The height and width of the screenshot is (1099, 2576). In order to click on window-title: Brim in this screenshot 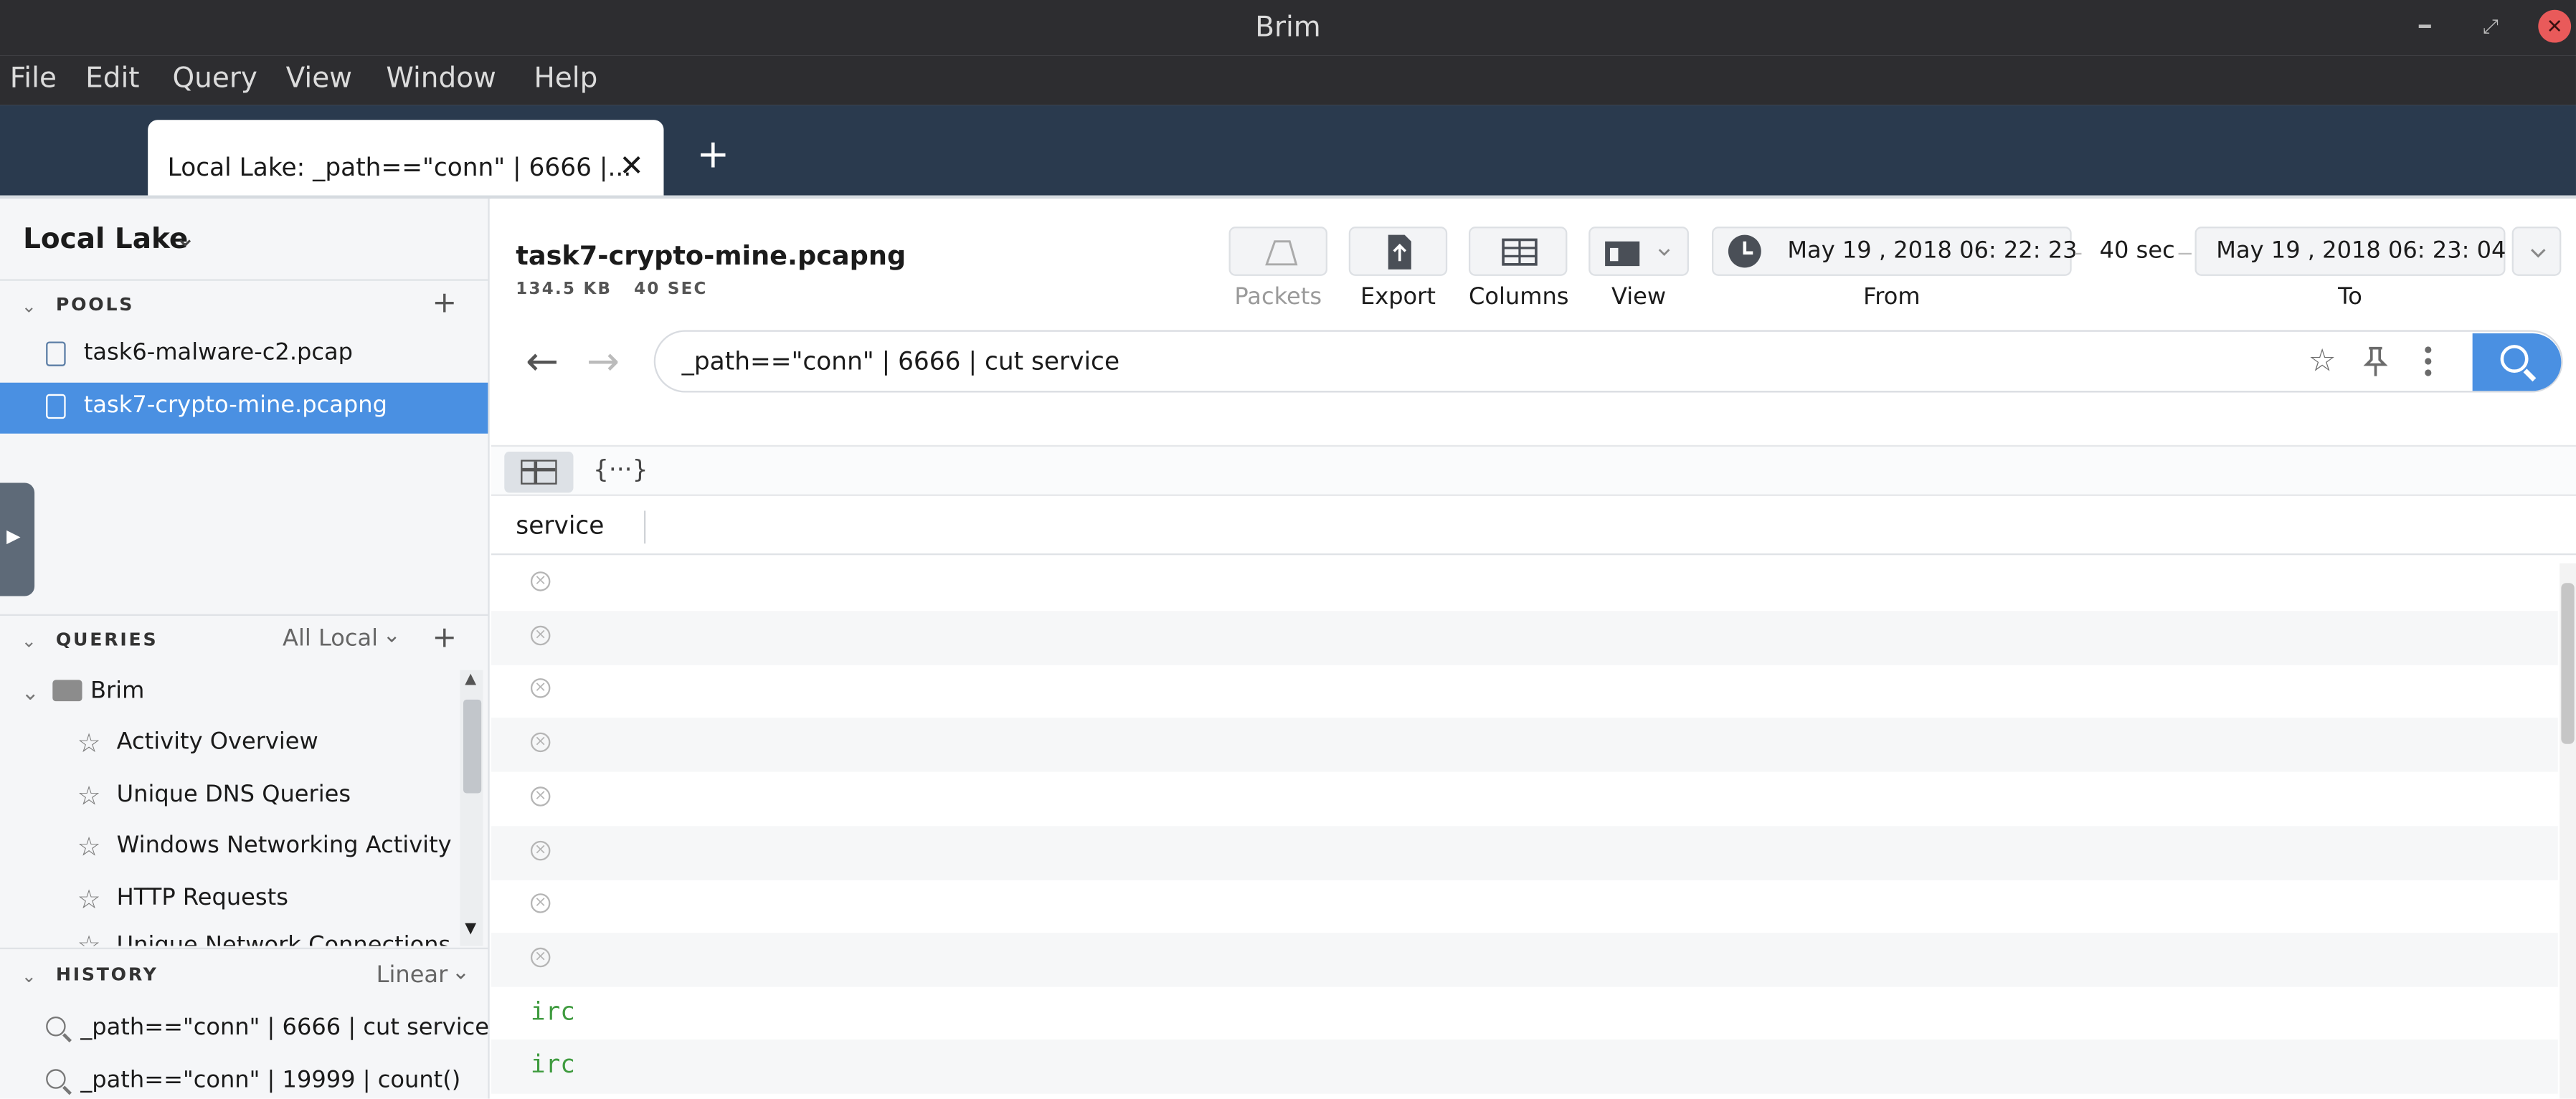, I will do `click(1288, 27)`.